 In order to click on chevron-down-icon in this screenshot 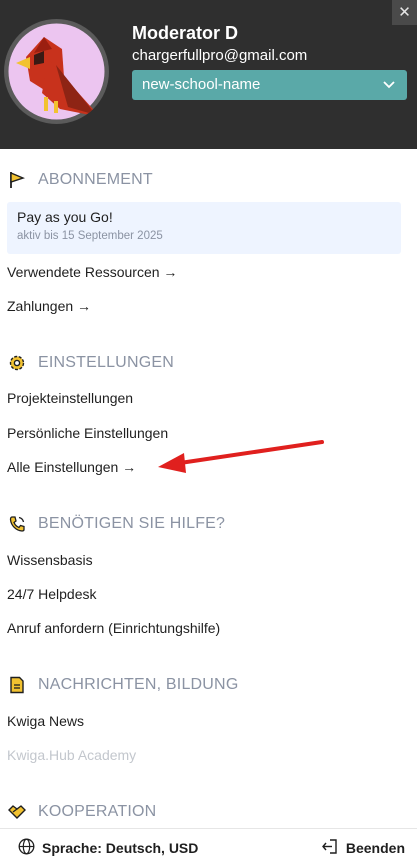, I will do `click(389, 85)`.